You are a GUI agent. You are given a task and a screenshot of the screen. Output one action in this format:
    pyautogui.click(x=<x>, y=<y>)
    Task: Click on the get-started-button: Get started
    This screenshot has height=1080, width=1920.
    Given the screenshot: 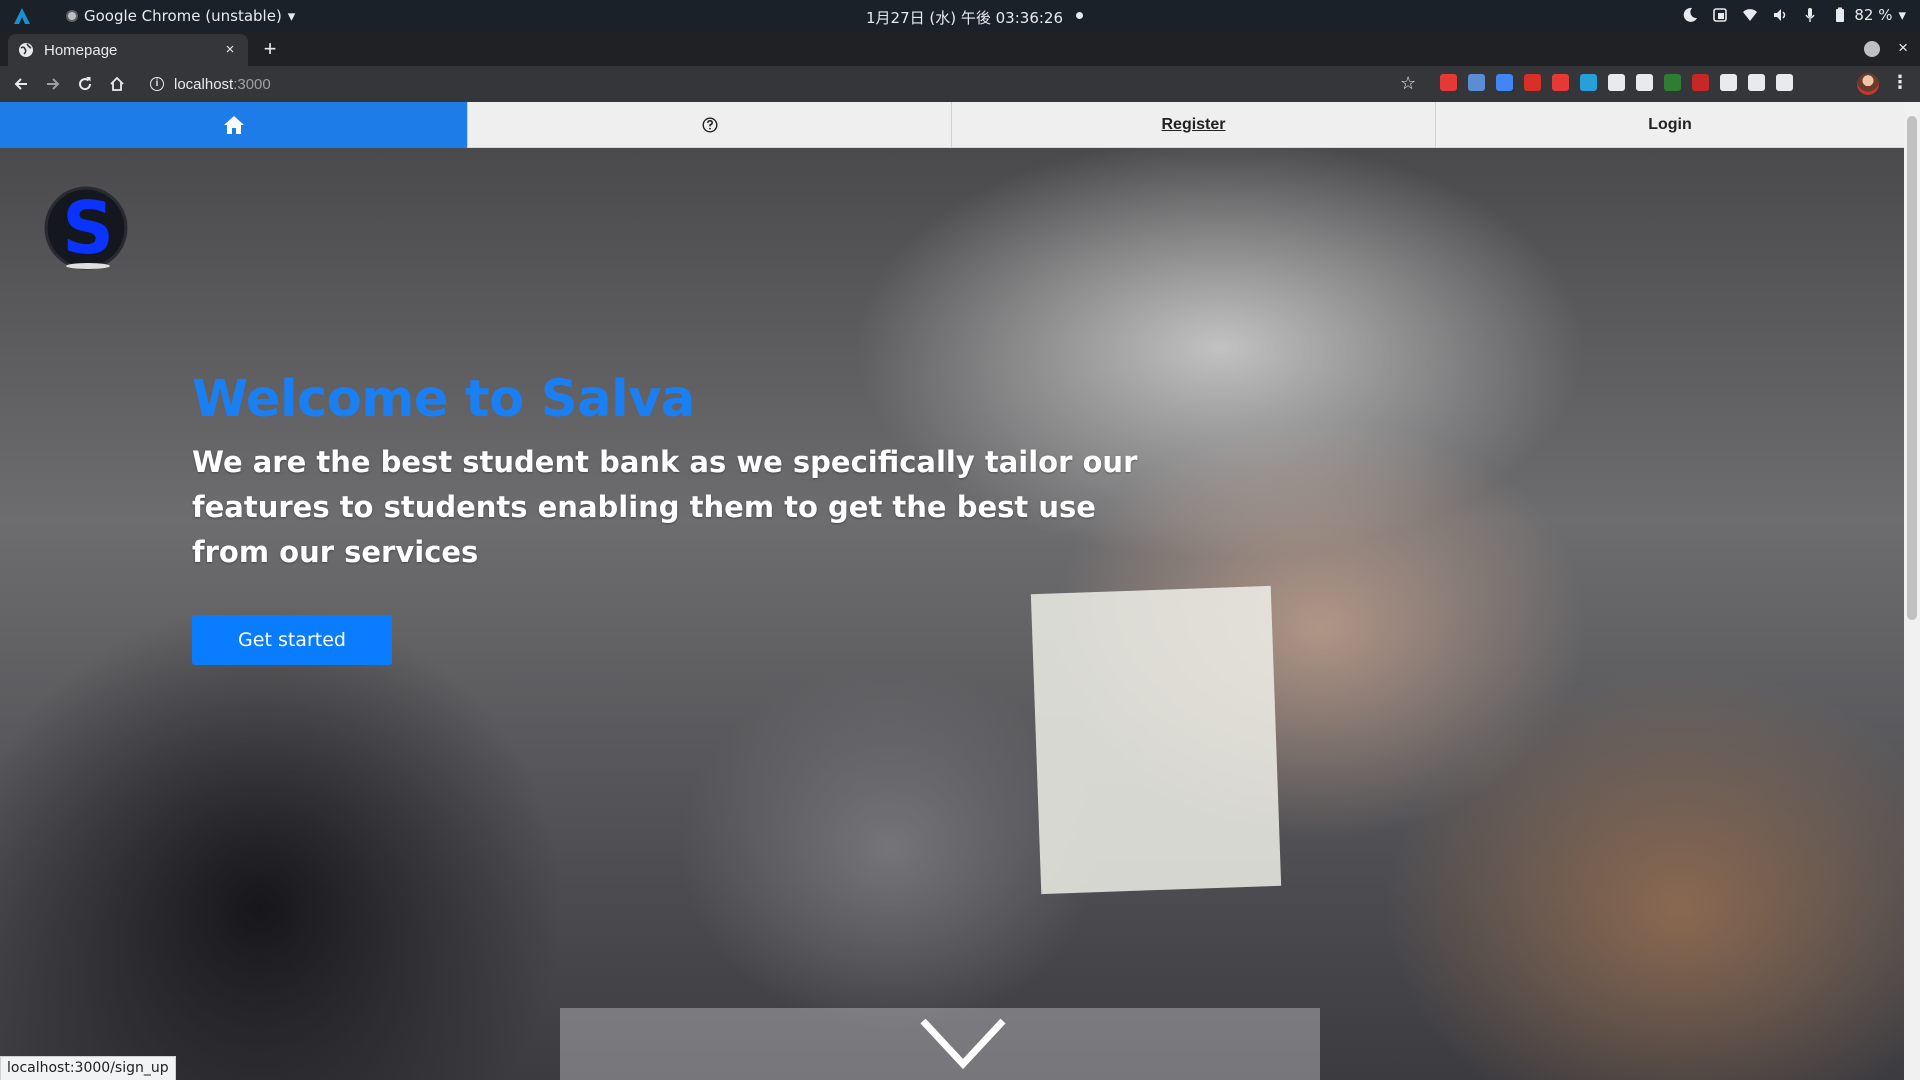 What is the action you would take?
    pyautogui.click(x=292, y=640)
    